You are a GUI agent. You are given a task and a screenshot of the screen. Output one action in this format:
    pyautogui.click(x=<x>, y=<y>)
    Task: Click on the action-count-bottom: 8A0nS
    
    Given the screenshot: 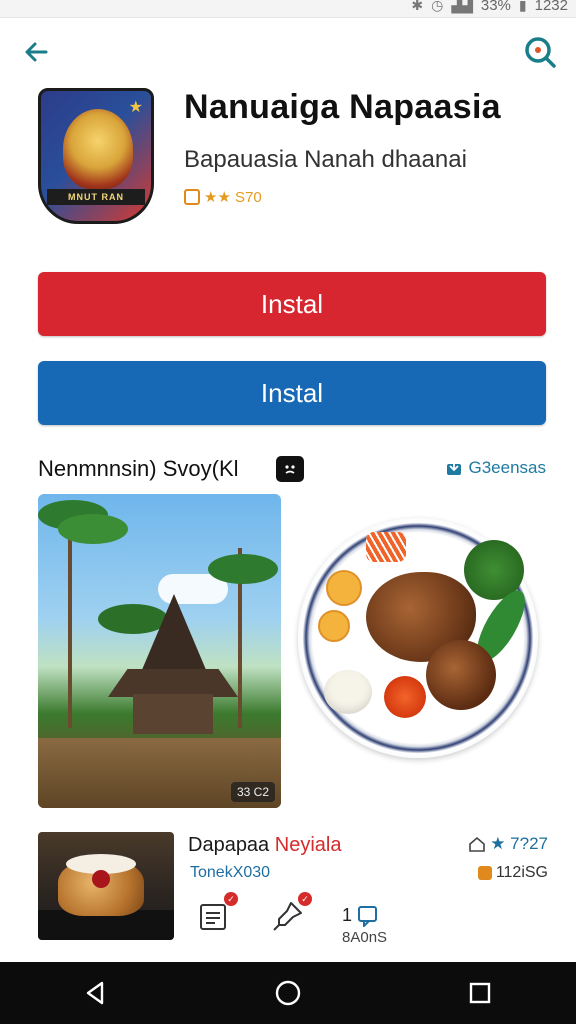 What is the action you would take?
    pyautogui.click(x=365, y=937)
    